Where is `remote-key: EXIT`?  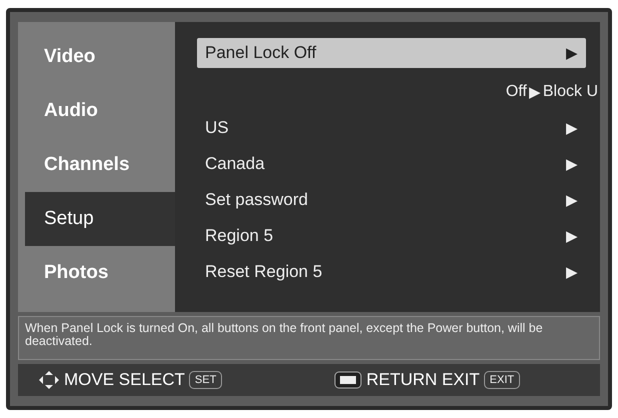 remote-key: EXIT is located at coordinates (502, 380).